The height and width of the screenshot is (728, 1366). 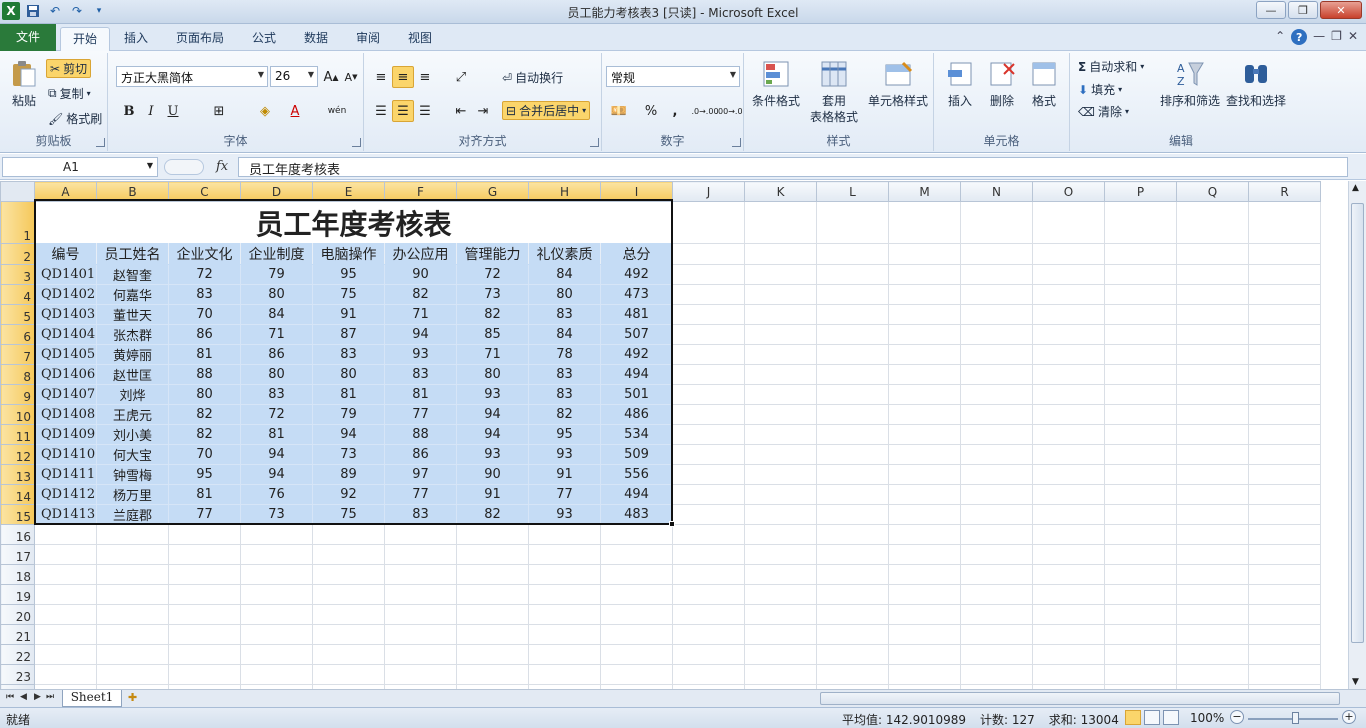 What do you see at coordinates (1341, 10) in the screenshot?
I see `close-button: ✕` at bounding box center [1341, 10].